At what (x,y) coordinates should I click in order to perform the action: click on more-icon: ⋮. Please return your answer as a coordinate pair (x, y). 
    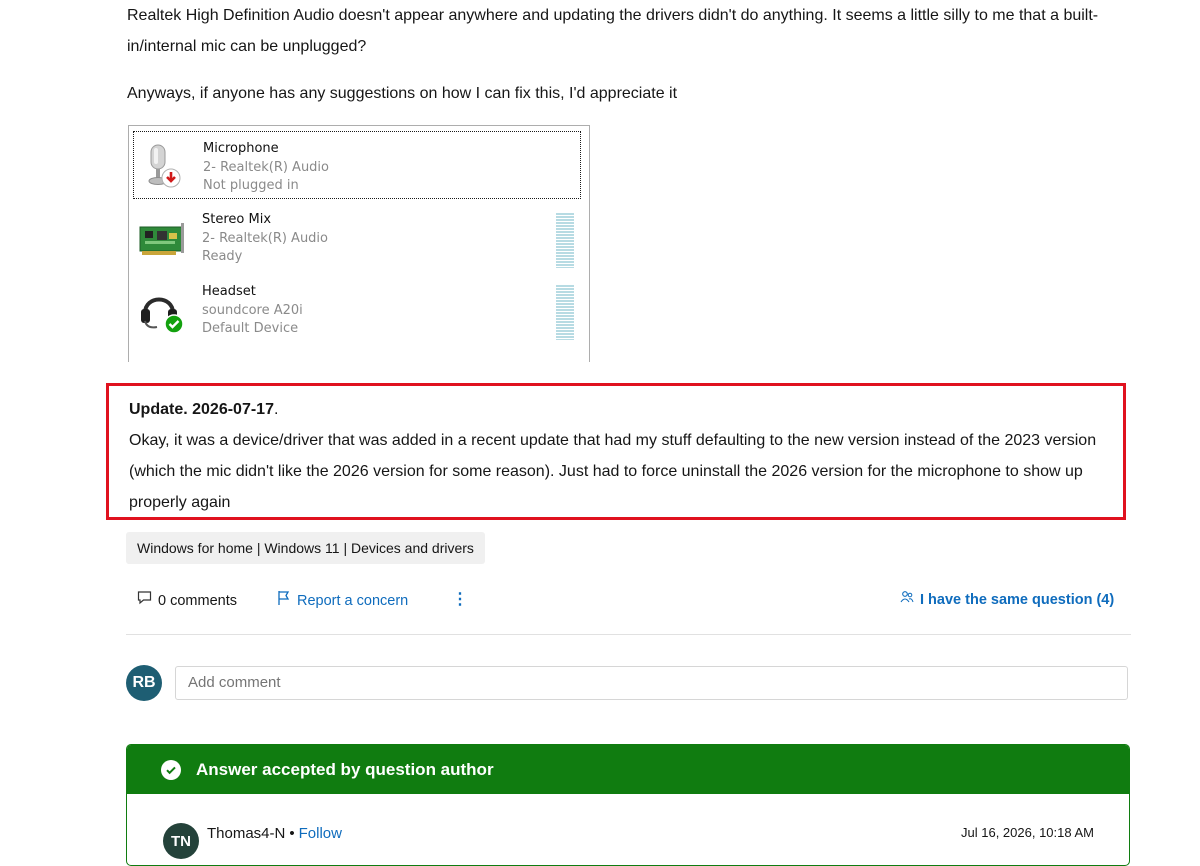
    Looking at the image, I should click on (460, 599).